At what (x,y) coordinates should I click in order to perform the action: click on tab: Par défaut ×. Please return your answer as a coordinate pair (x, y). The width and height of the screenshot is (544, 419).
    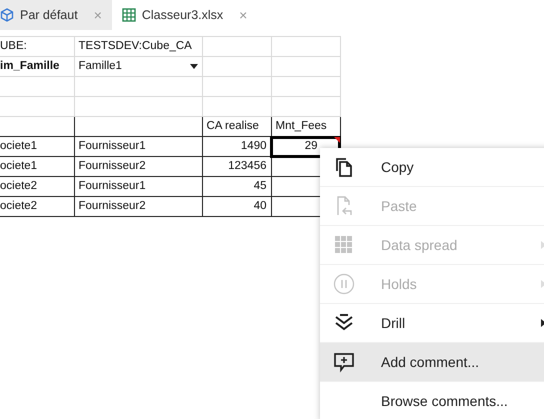
    Looking at the image, I should click on (56, 15).